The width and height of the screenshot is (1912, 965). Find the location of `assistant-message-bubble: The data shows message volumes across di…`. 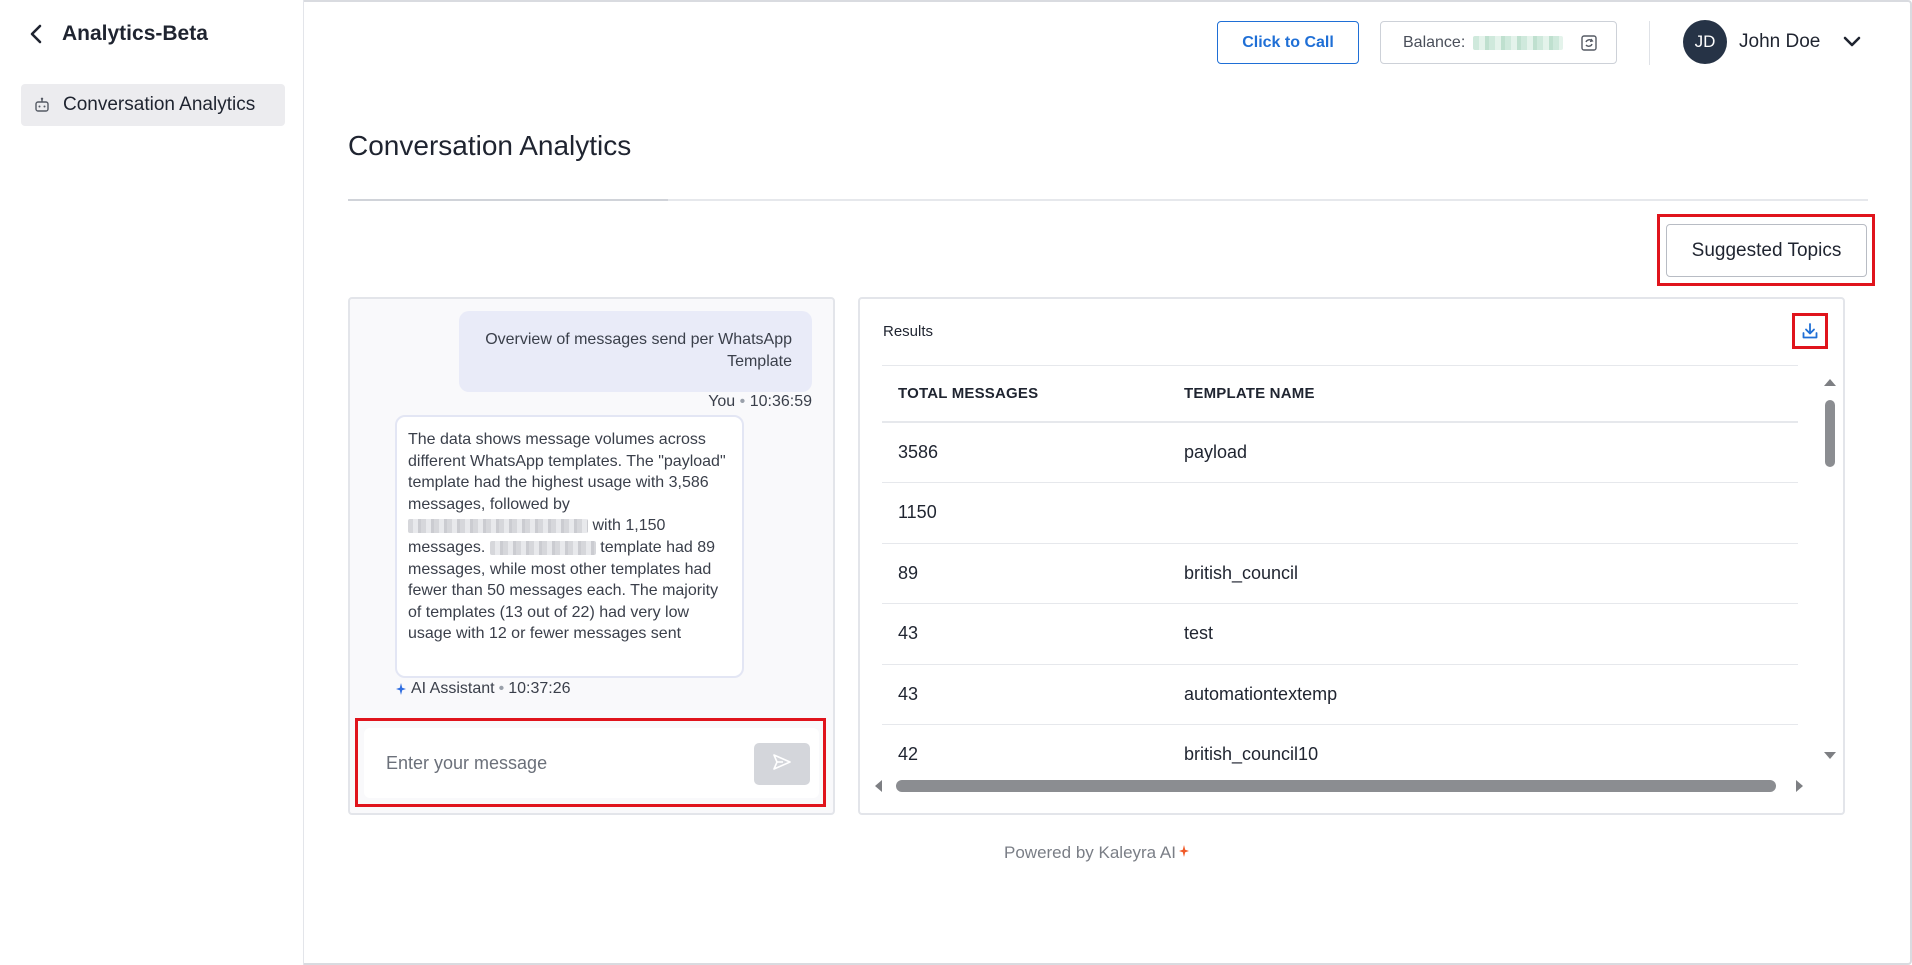

assistant-message-bubble: The data shows message volumes across di… is located at coordinates (569, 546).